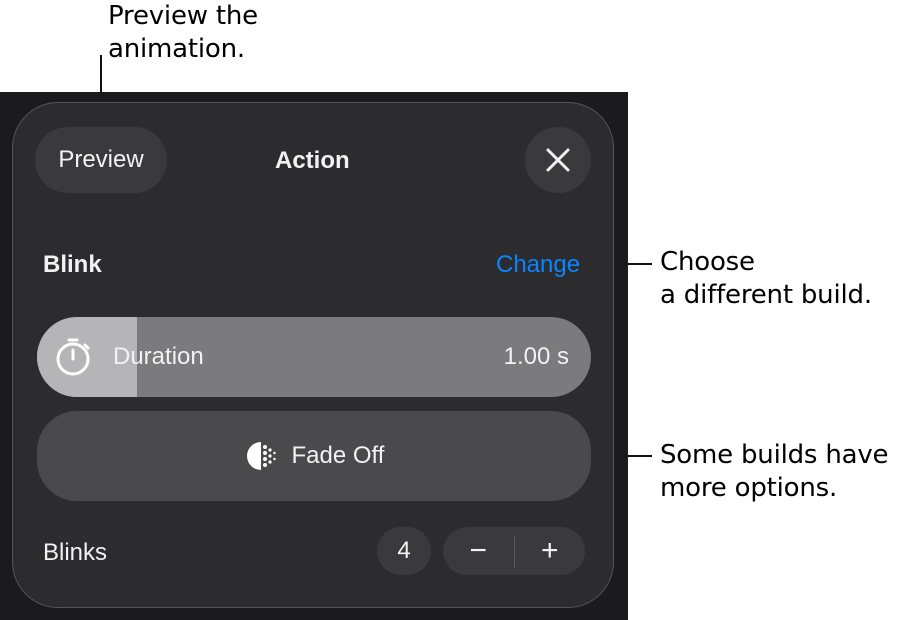 This screenshot has height=620, width=904. I want to click on fade-off-button: Fade Off, so click(314, 456).